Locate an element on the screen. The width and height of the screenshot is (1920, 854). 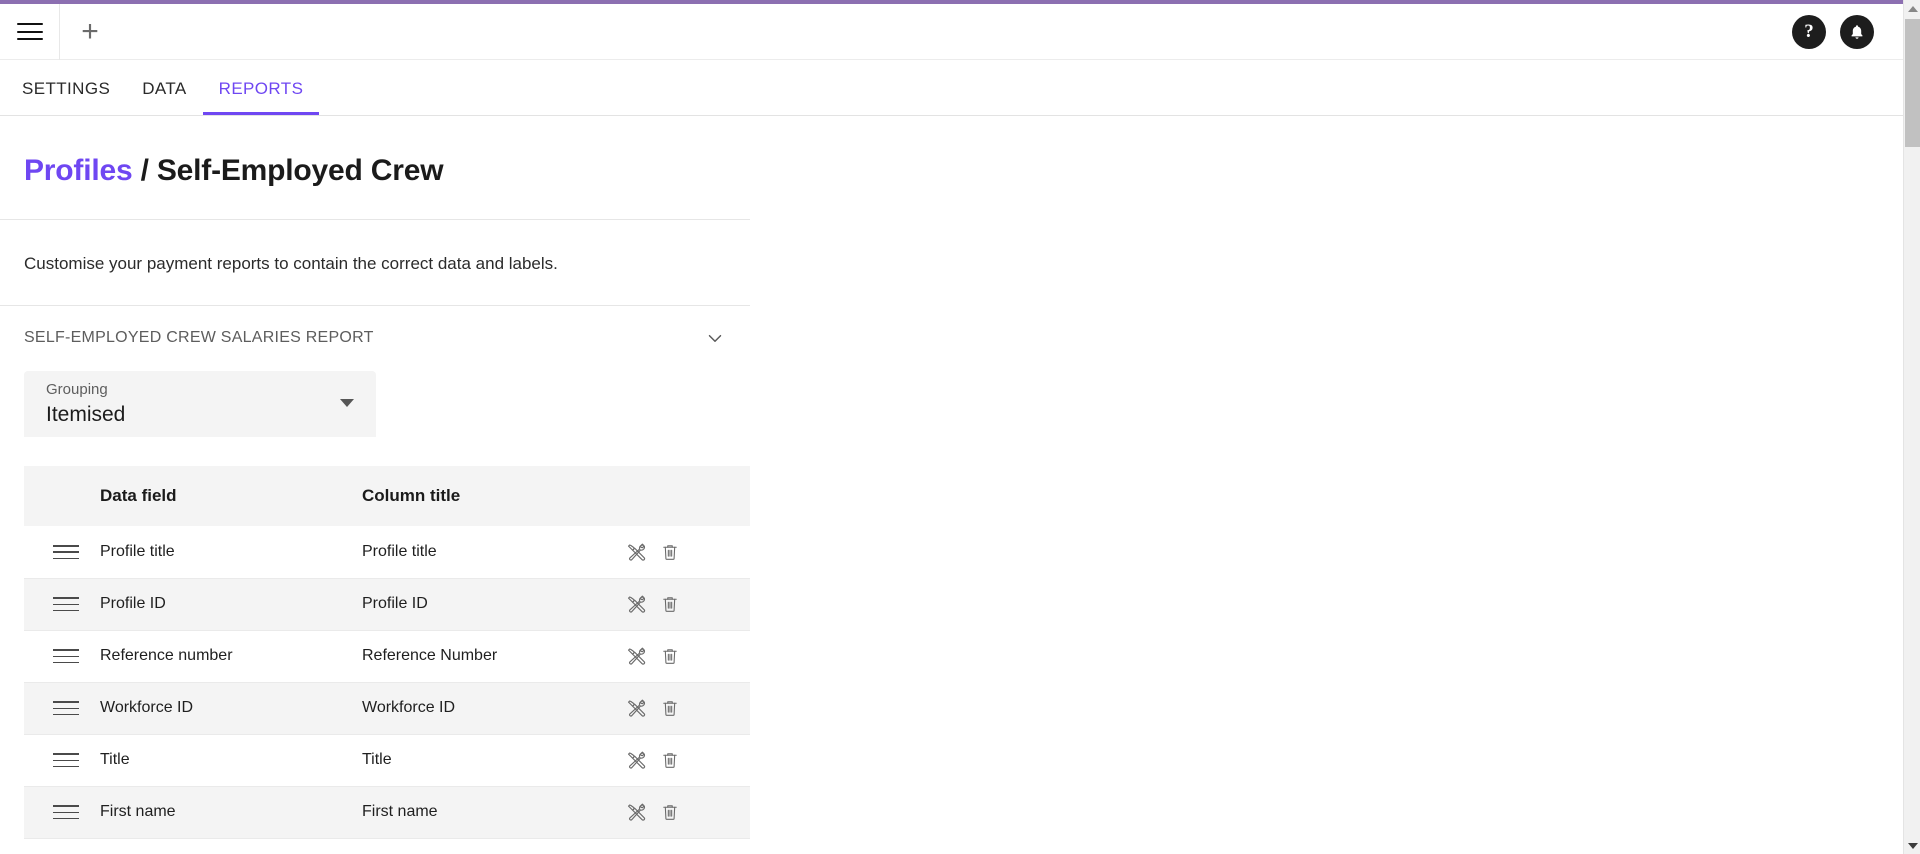
chevron-down-icon is located at coordinates (715, 338).